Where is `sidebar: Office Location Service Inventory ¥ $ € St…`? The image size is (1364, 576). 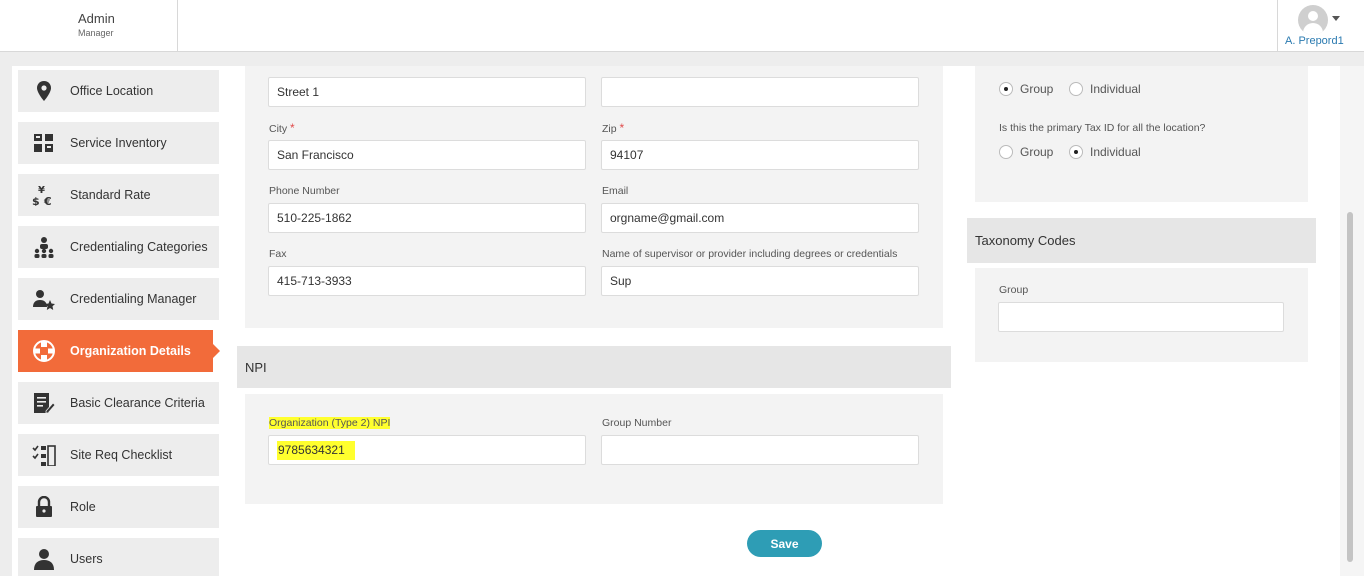 sidebar: Office Location Service Inventory ¥ $ € St… is located at coordinates (121, 321).